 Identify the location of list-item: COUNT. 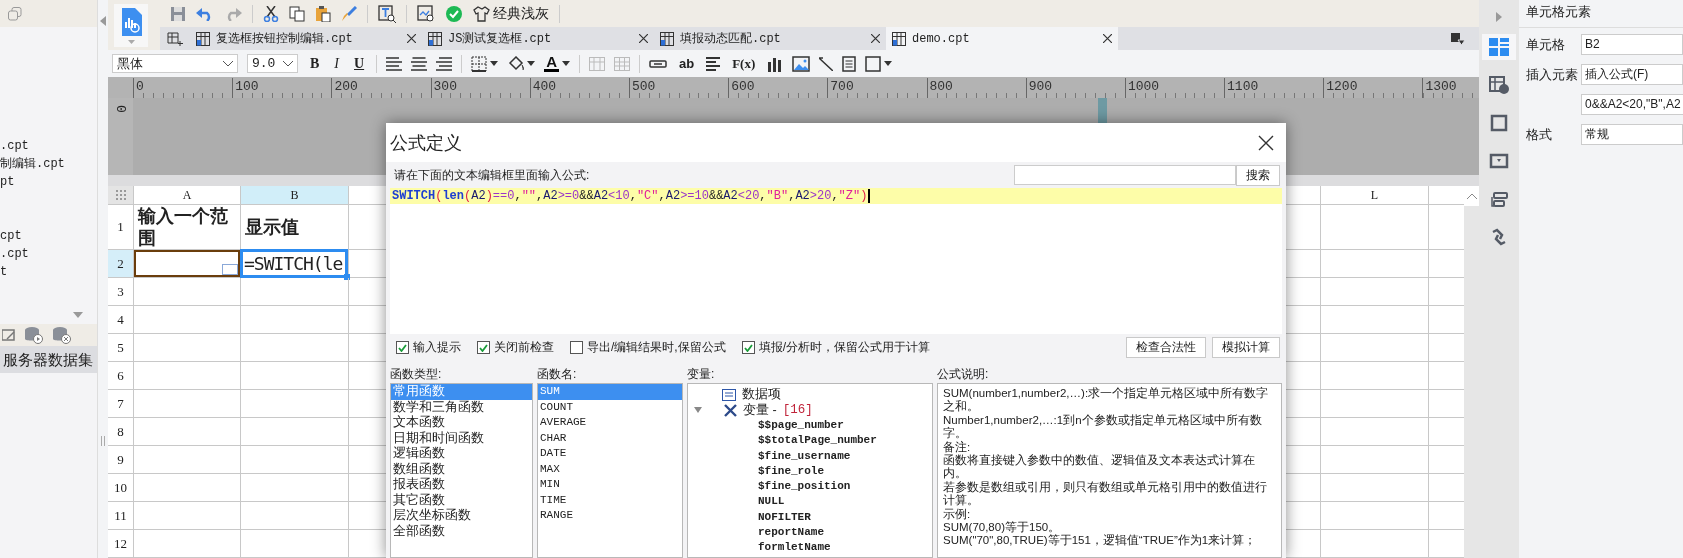
(610, 407).